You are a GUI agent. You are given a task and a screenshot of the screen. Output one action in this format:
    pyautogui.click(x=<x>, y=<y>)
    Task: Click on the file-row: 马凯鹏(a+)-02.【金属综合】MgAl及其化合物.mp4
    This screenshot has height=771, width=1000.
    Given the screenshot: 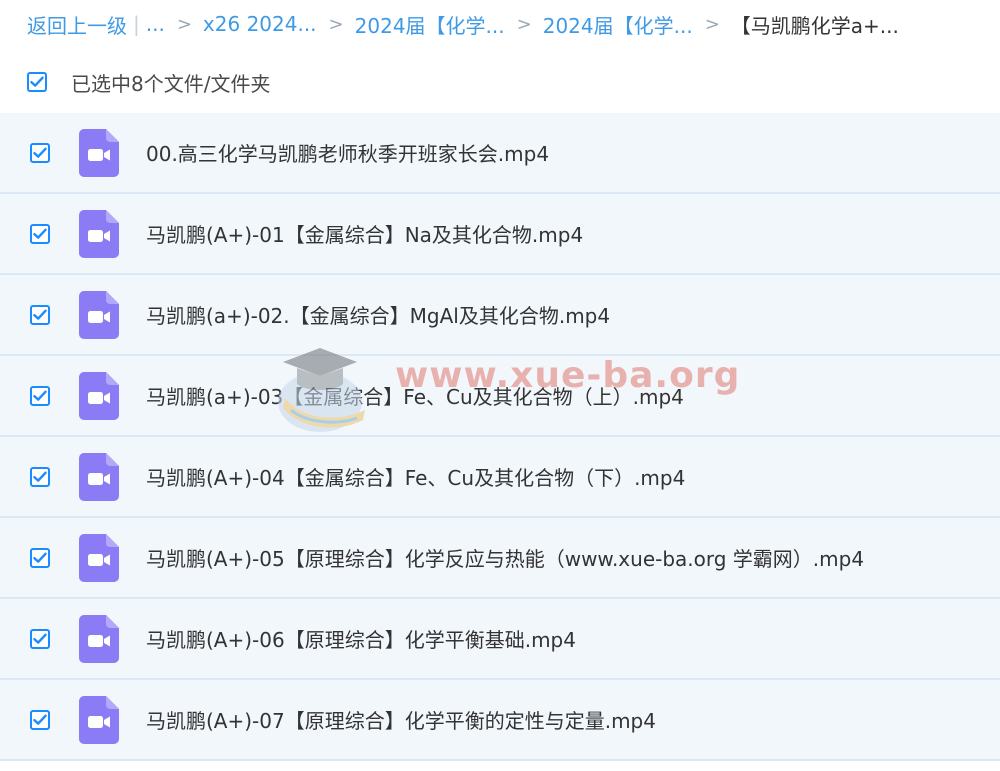 What is the action you would take?
    pyautogui.click(x=500, y=315)
    